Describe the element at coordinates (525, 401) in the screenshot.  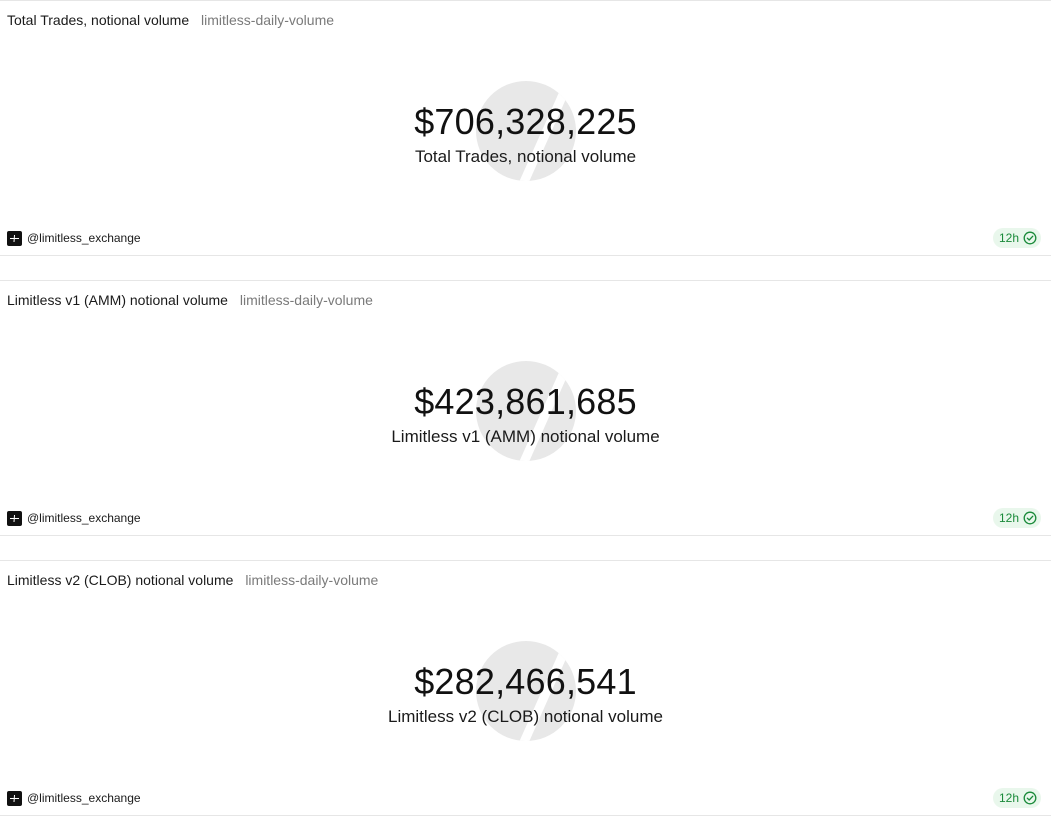
I see `metric-value: $423,861,685` at that location.